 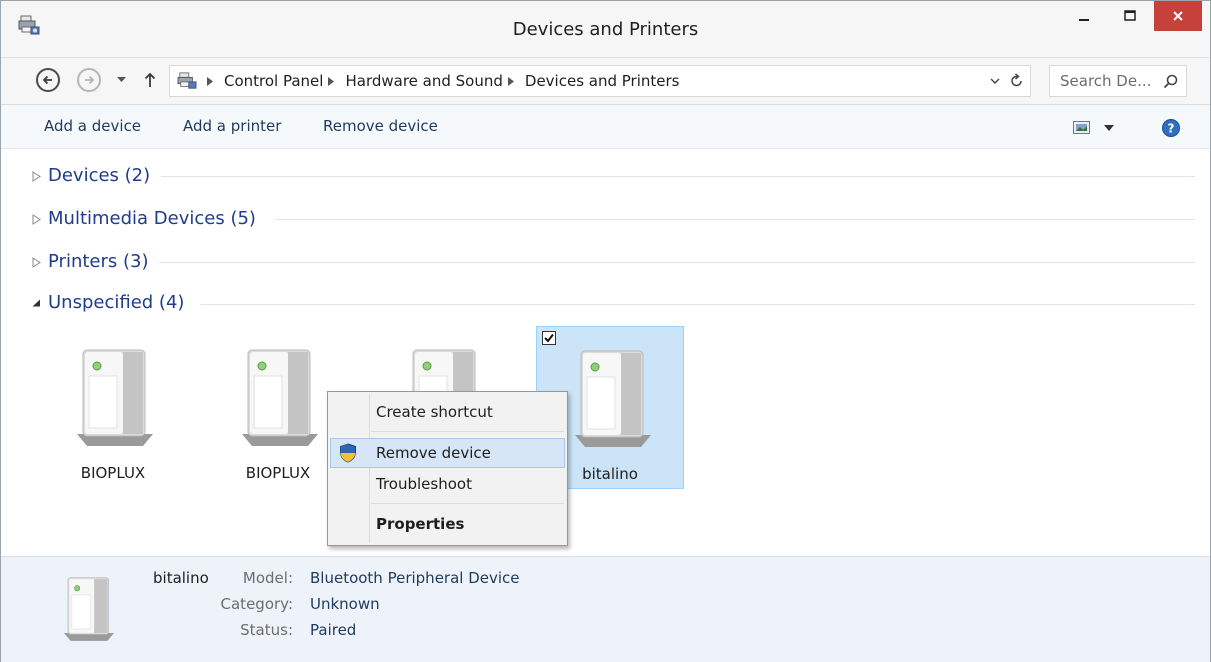 I want to click on close-button, so click(x=1178, y=16).